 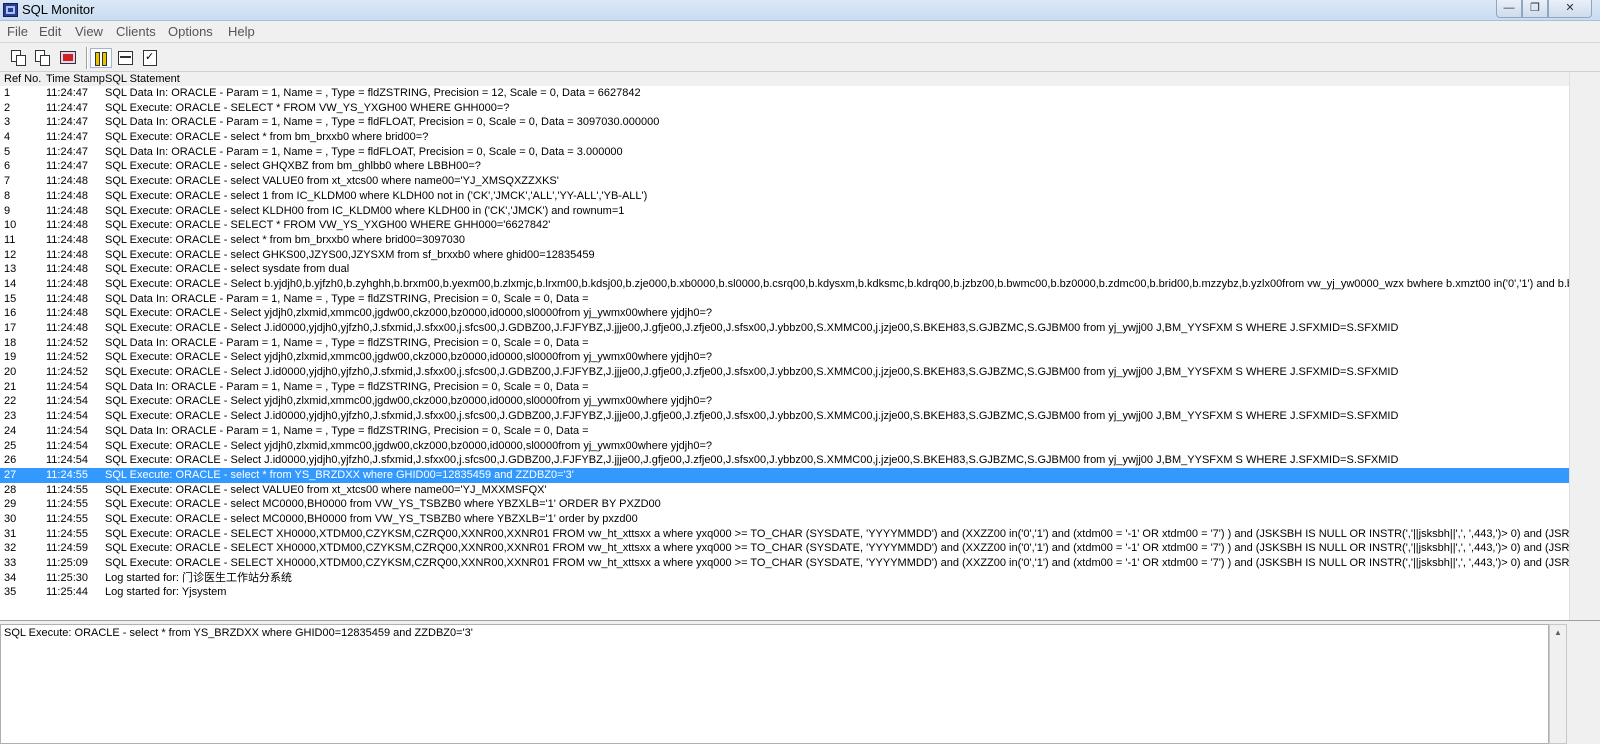 What do you see at coordinates (784, 79) in the screenshot?
I see `list-header: Ref No. Time Stamp SQL Statement` at bounding box center [784, 79].